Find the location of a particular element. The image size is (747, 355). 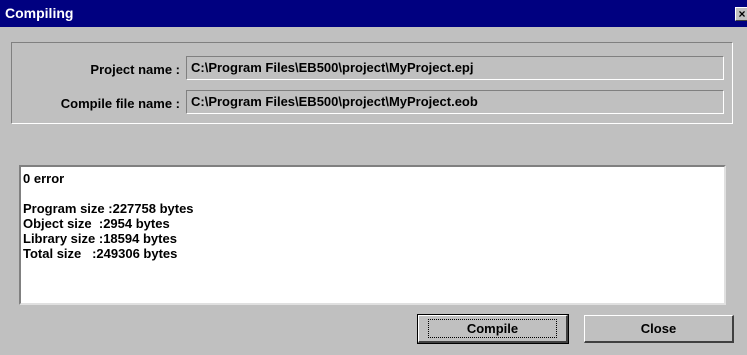

output-line: Object size :2954 bytes is located at coordinates (96, 223).